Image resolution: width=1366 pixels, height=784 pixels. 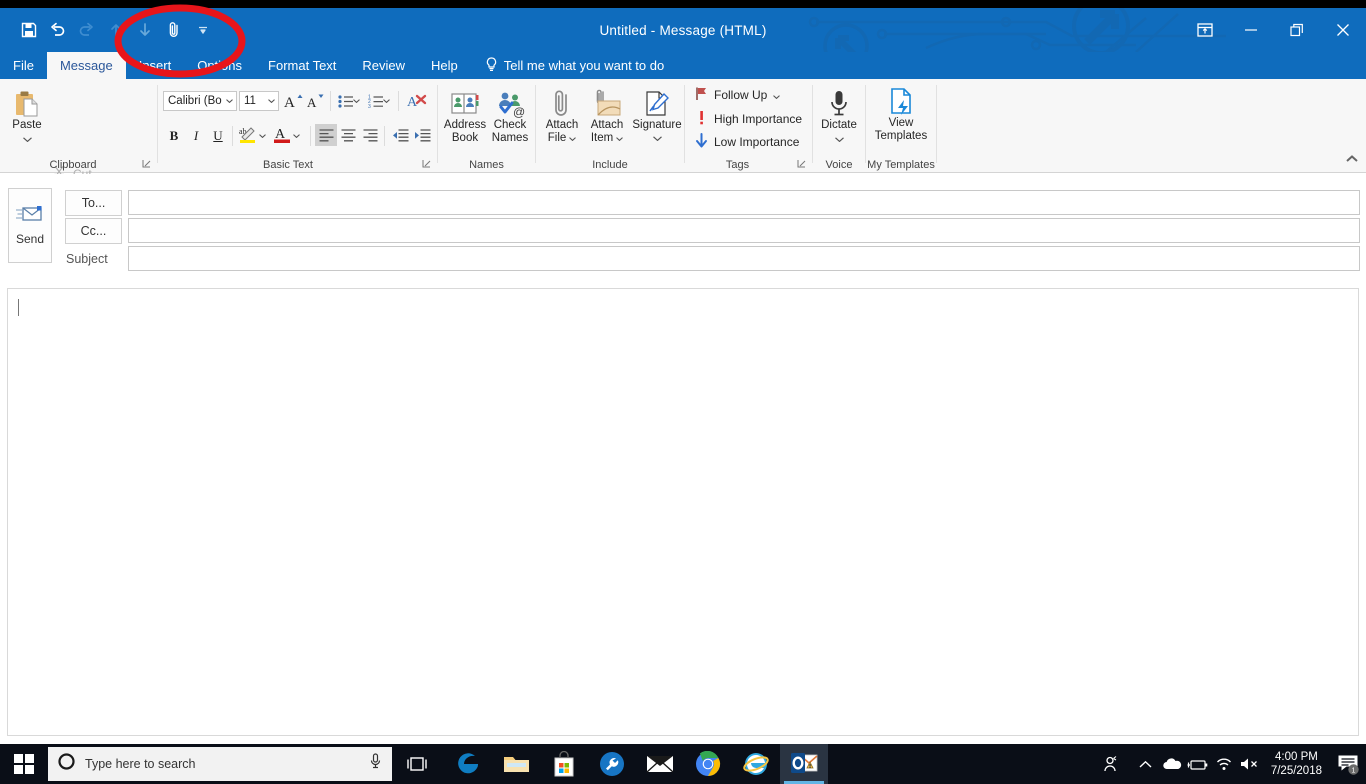 I want to click on taskbar: Type here to search 4:00 PM 7/25/2018 1, so click(x=683, y=764).